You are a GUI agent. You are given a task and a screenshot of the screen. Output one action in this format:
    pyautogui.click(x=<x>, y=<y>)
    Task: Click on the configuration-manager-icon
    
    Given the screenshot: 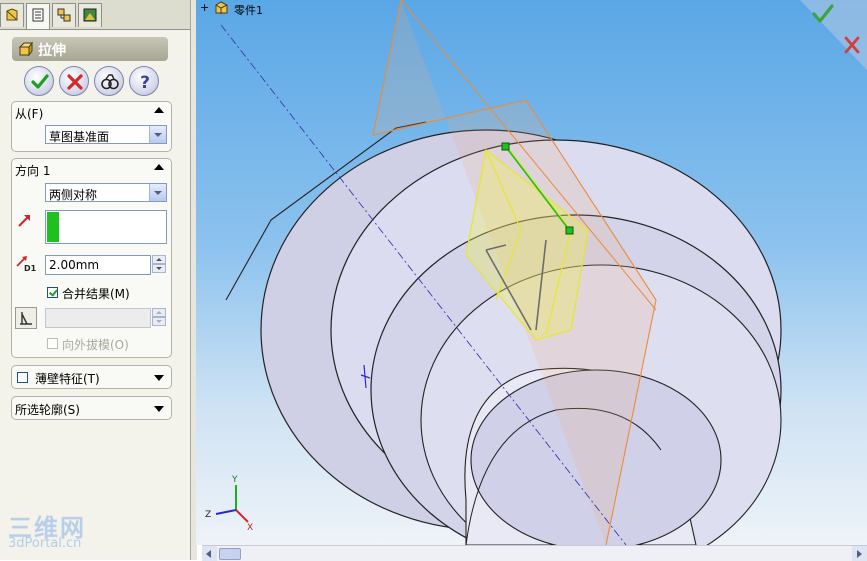 What is the action you would take?
    pyautogui.click(x=64, y=15)
    